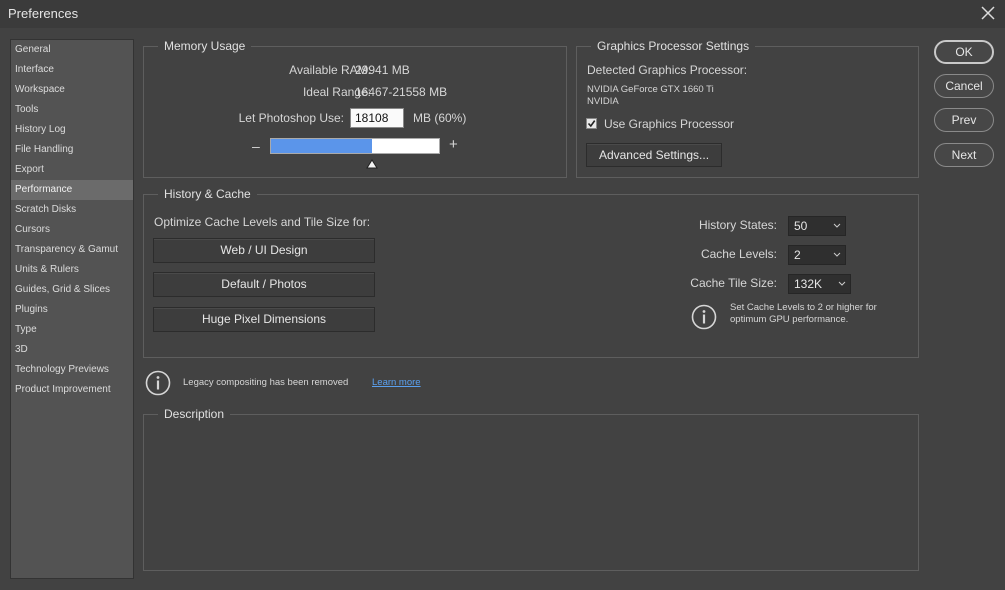 The height and width of the screenshot is (590, 1005). Describe the element at coordinates (72, 370) in the screenshot. I see `sidebar-item-technology-previews: Technology Previews` at that location.